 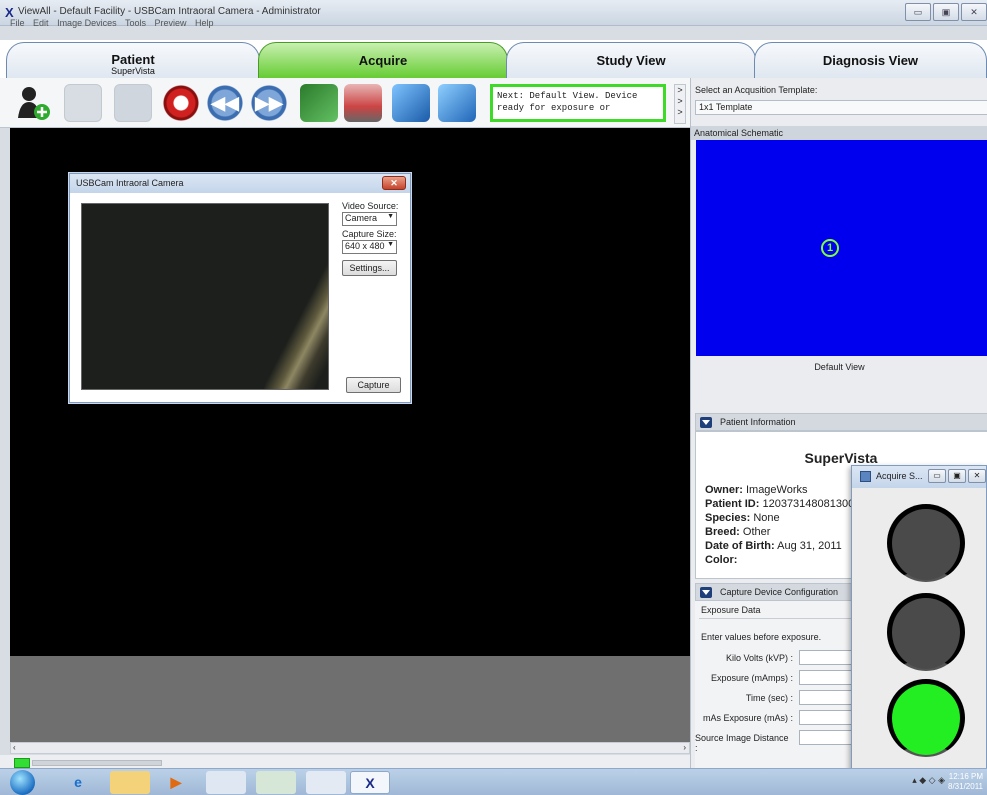 I want to click on menu-tools: Tools, so click(x=135, y=23).